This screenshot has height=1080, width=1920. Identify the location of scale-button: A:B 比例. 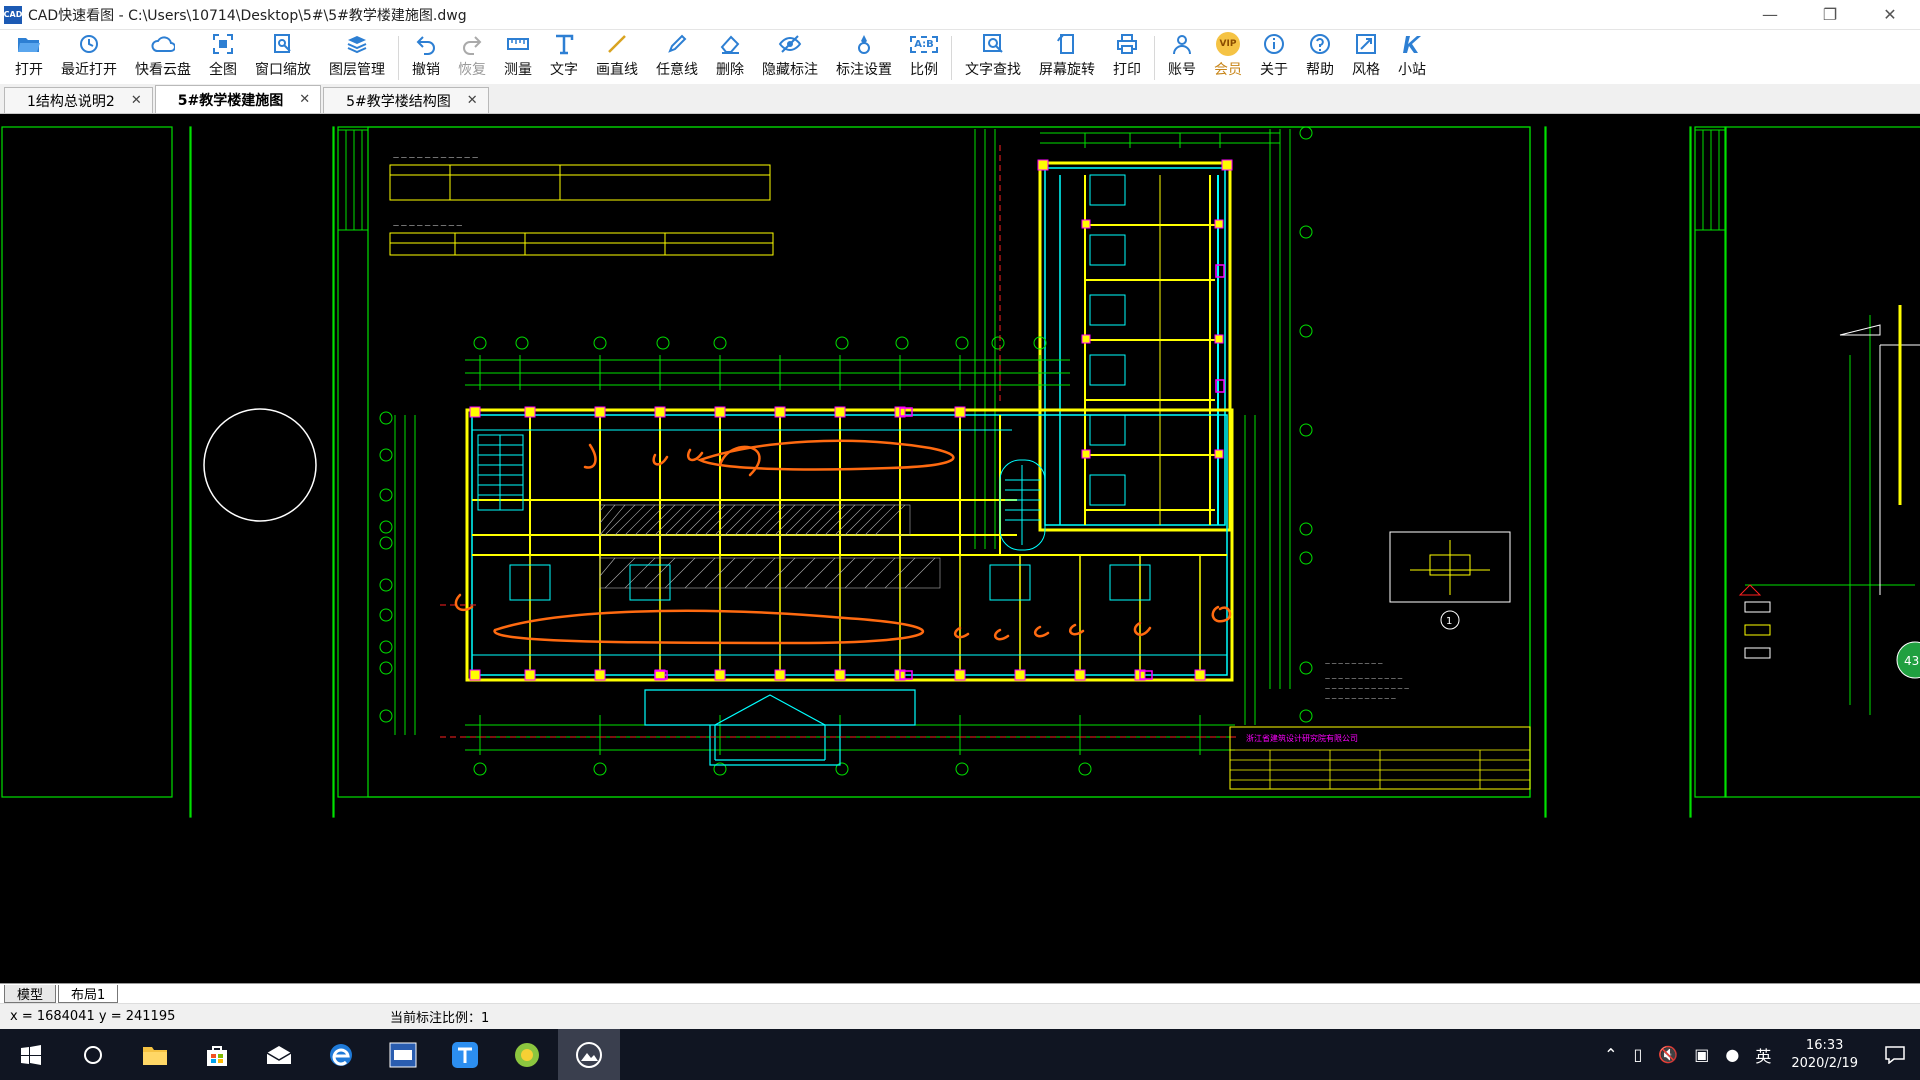
(924, 58).